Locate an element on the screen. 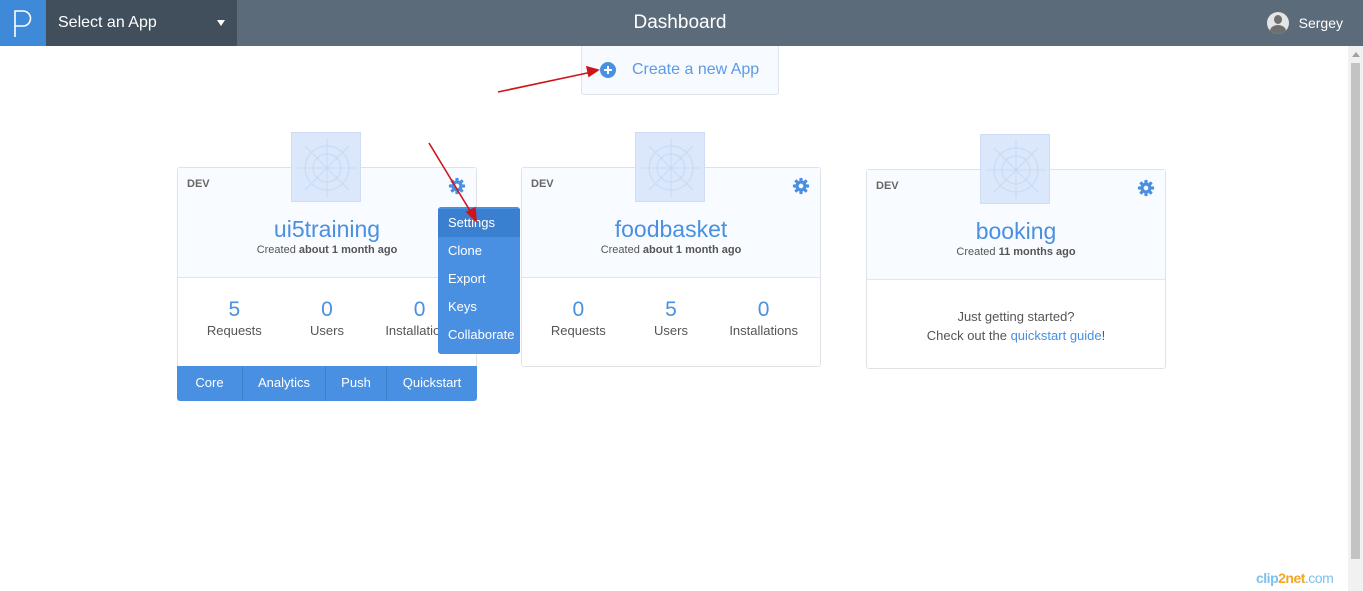 This screenshot has width=1363, height=591. stat-installations: 0 Installations is located at coordinates (763, 318).